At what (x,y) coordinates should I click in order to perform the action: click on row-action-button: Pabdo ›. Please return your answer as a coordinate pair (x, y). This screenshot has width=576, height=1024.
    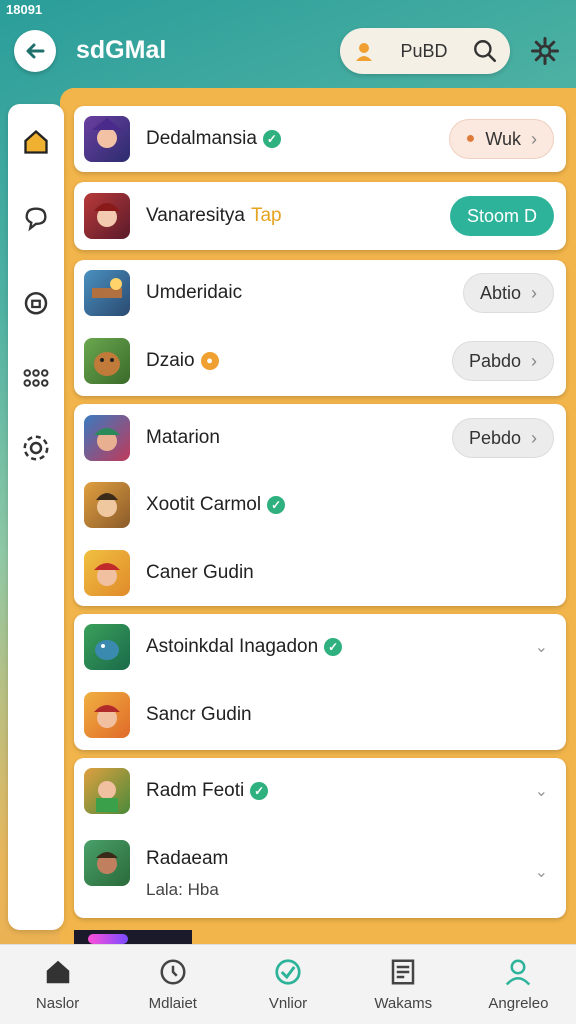
    Looking at the image, I should click on (502, 361).